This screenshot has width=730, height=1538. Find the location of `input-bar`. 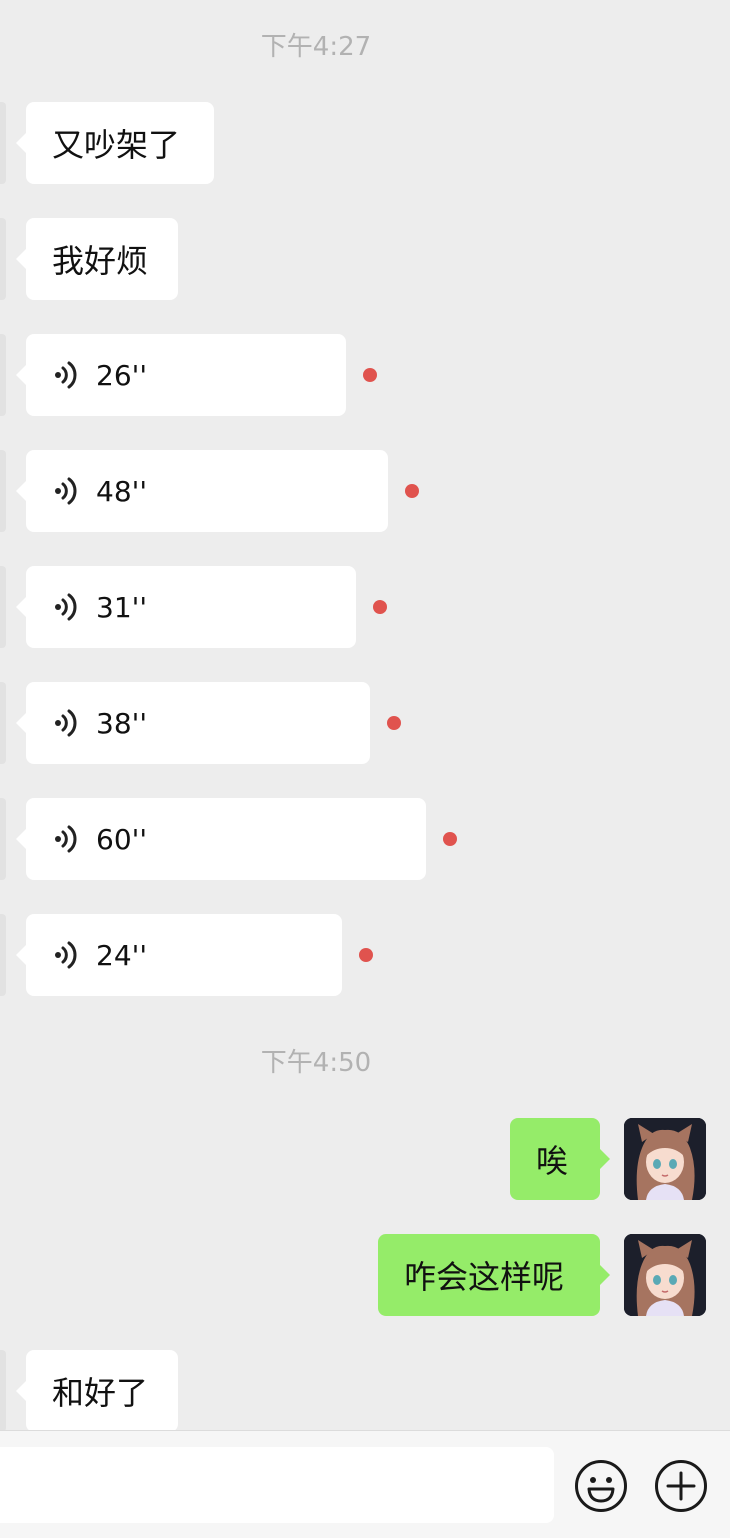

input-bar is located at coordinates (365, 1484).